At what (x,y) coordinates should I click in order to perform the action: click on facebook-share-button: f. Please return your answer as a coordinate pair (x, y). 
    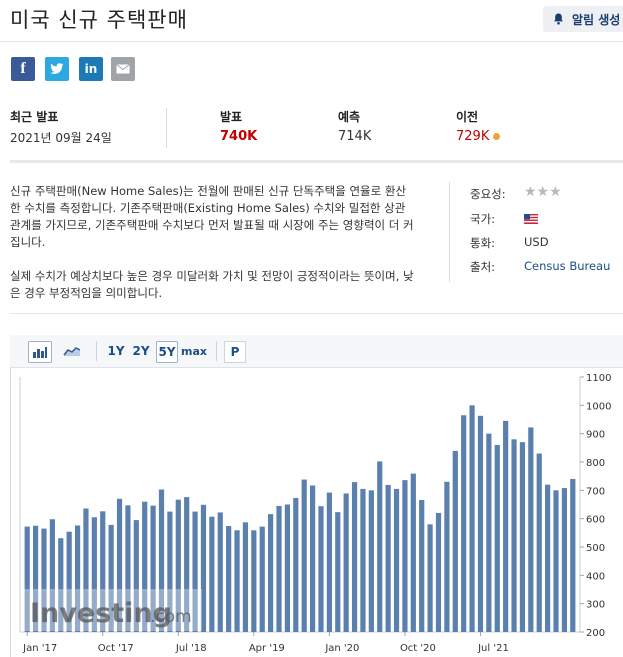
    Looking at the image, I should click on (23, 69).